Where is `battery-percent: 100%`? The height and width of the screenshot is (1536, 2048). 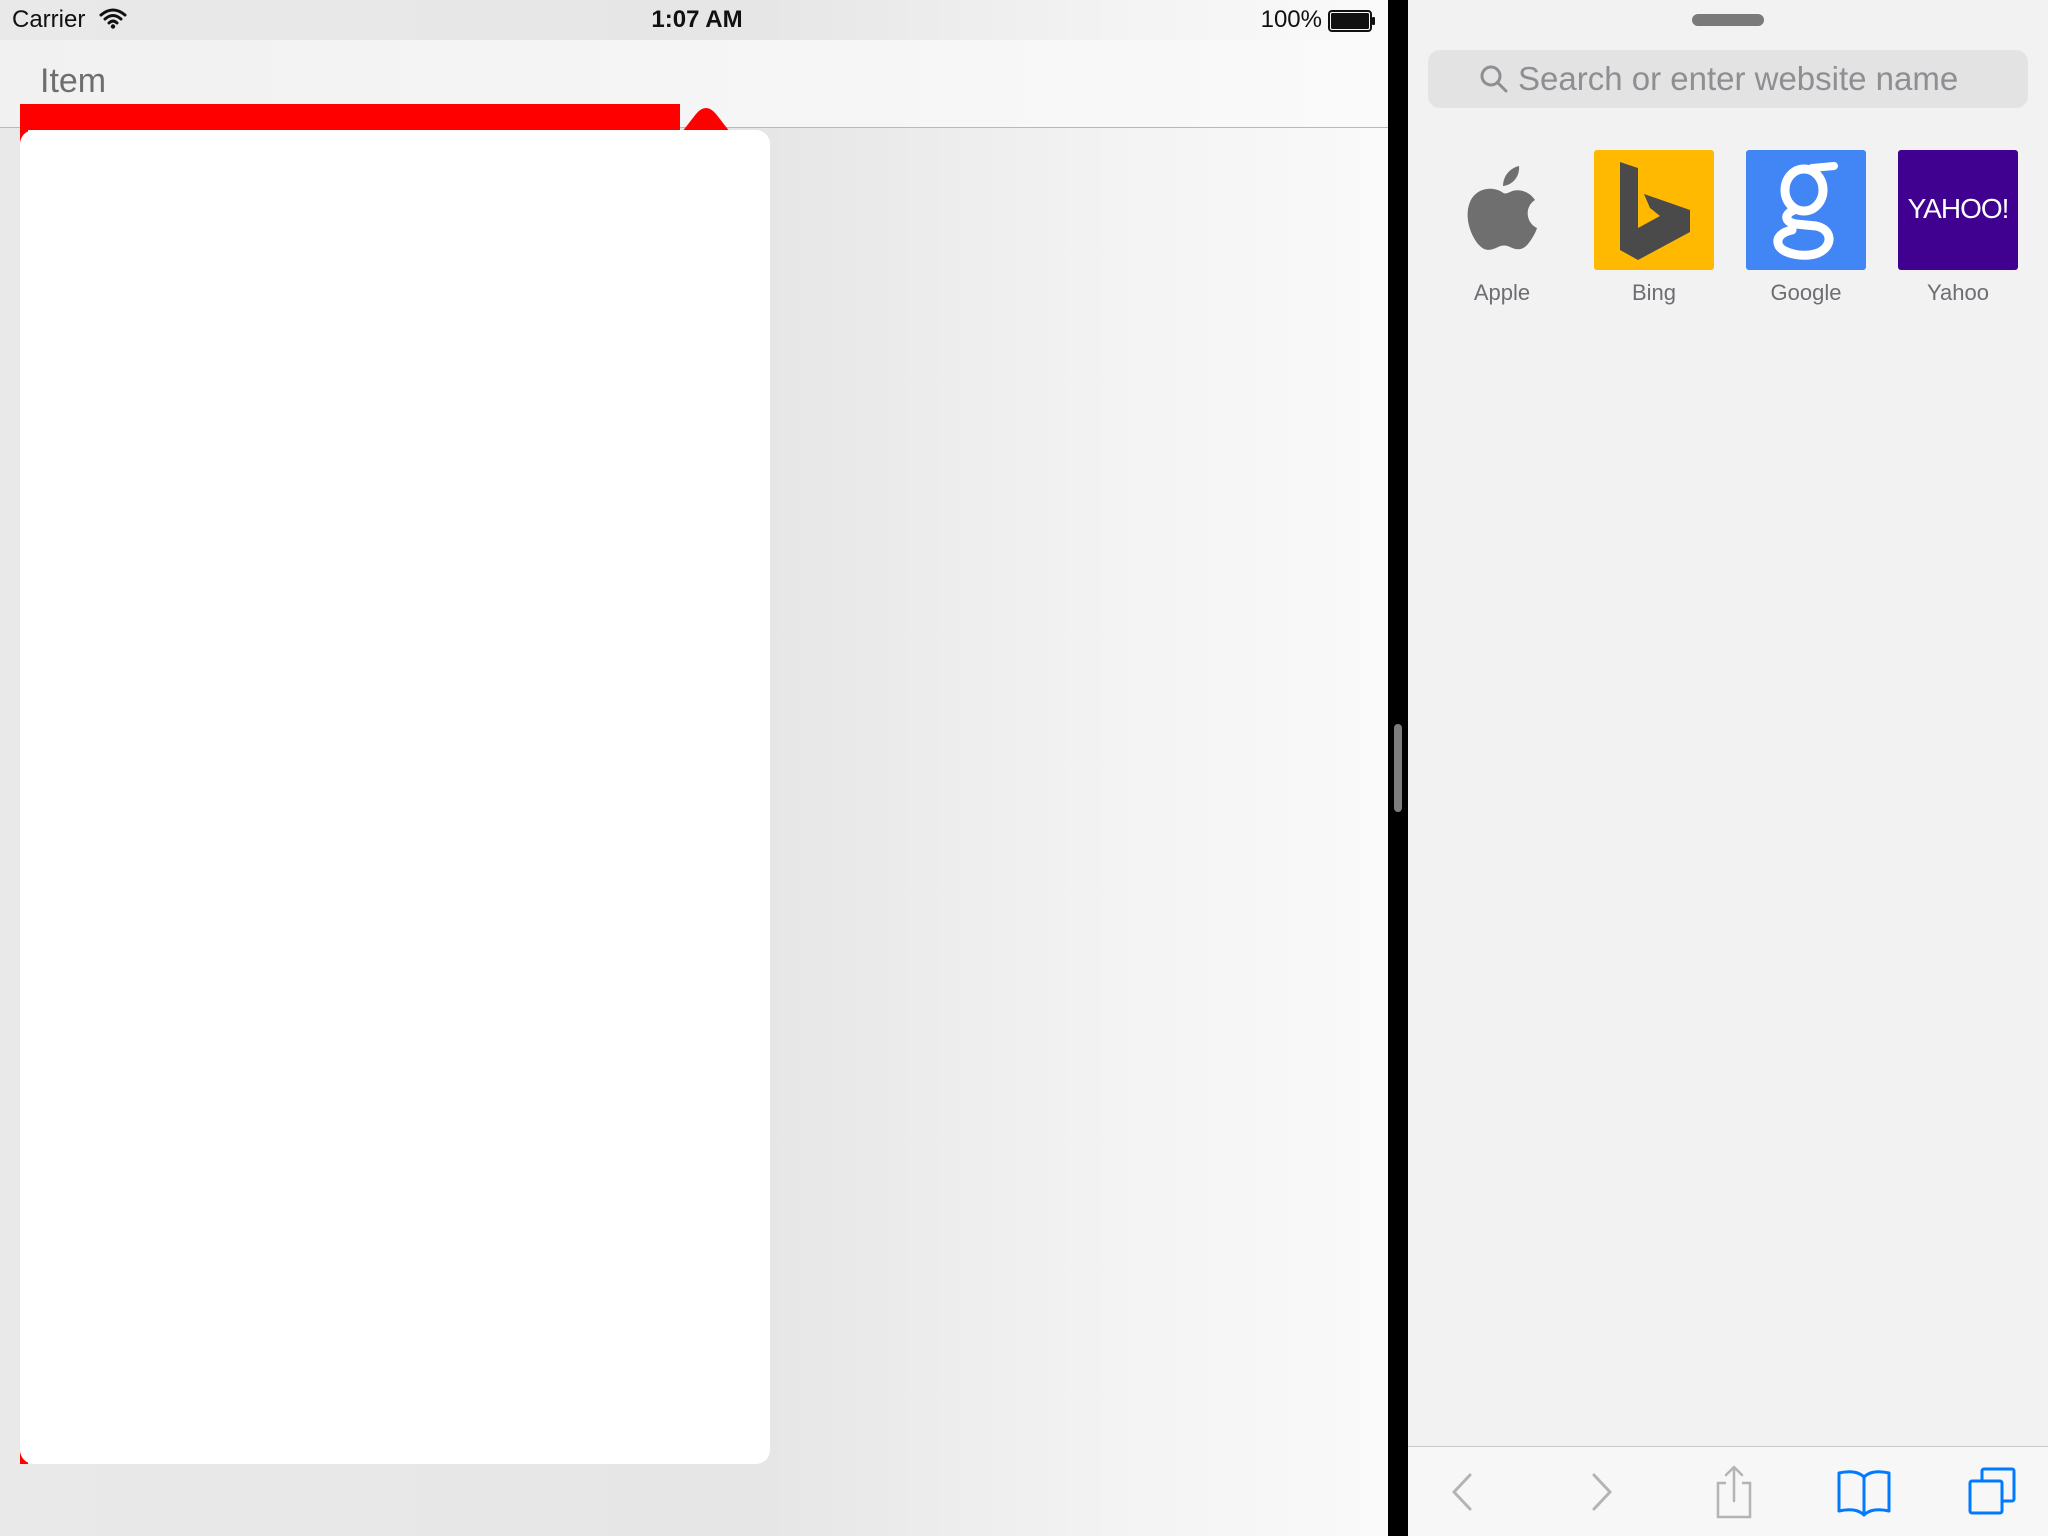 battery-percent: 100% is located at coordinates (1291, 19).